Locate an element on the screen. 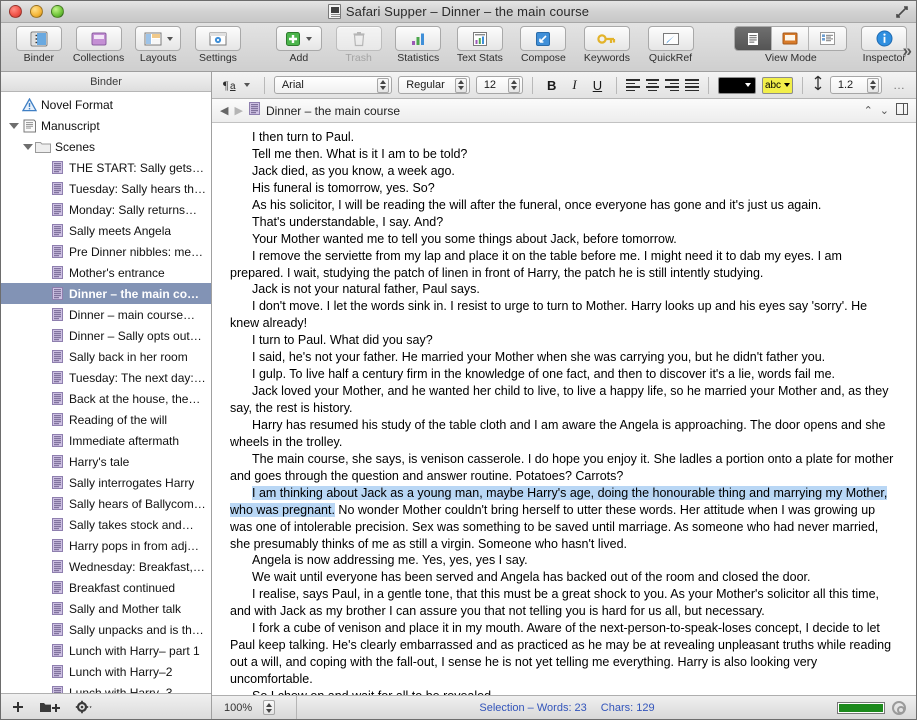 Image resolution: width=917 pixels, height=720 pixels. target-icon is located at coordinates (899, 707).